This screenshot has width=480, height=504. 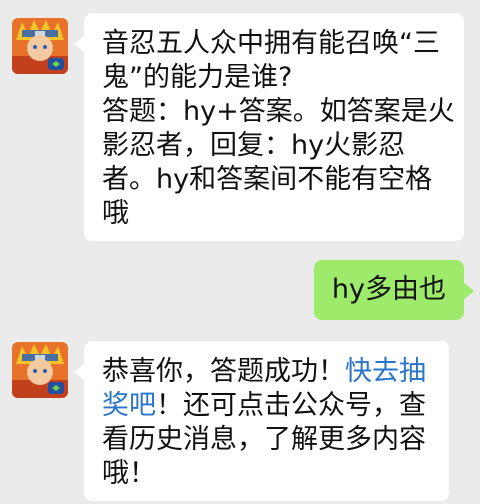 What do you see at coordinates (254, 145) in the screenshot?
I see `message-text-line: 影忍者，回复：hy火影忍` at bounding box center [254, 145].